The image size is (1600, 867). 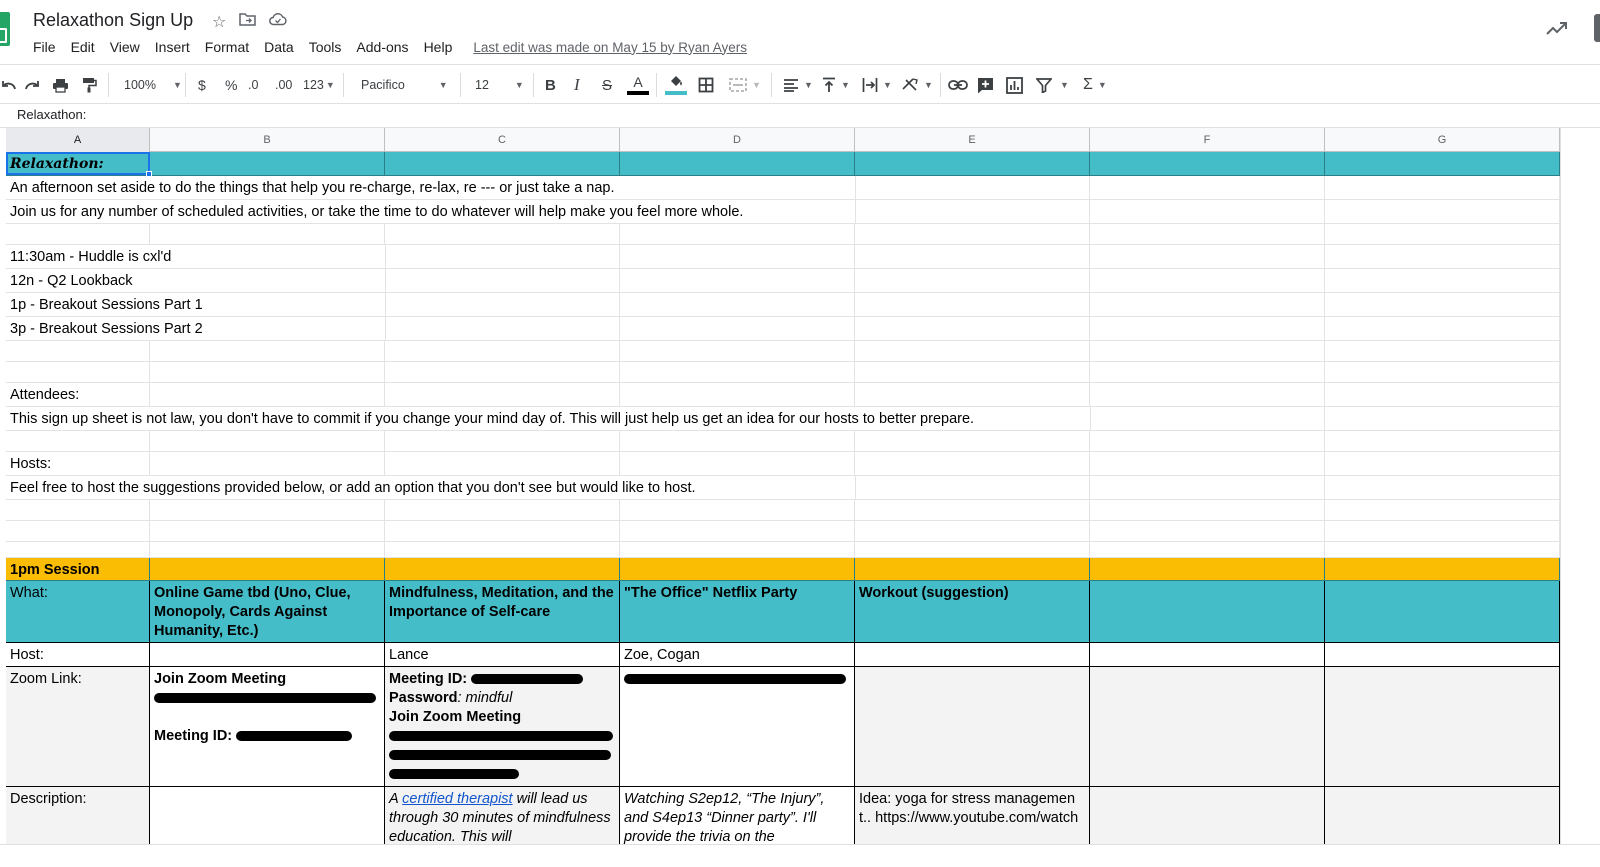 What do you see at coordinates (89, 85) in the screenshot?
I see `paint-format-icon` at bounding box center [89, 85].